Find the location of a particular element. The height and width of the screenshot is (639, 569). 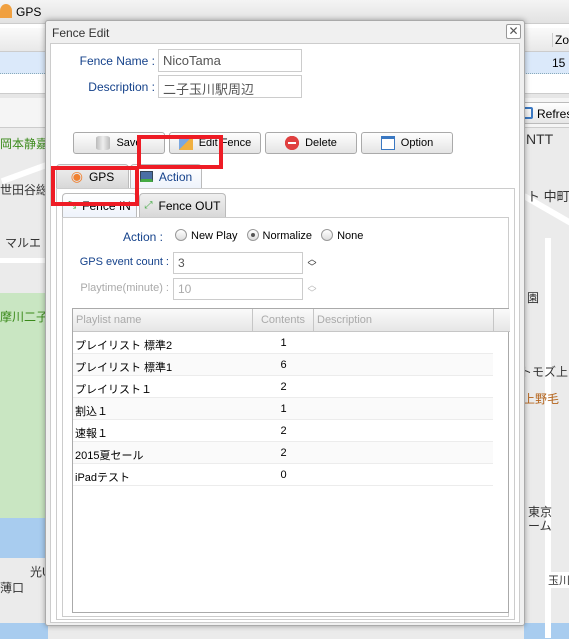

app-title: GPS is located at coordinates (29, 12).